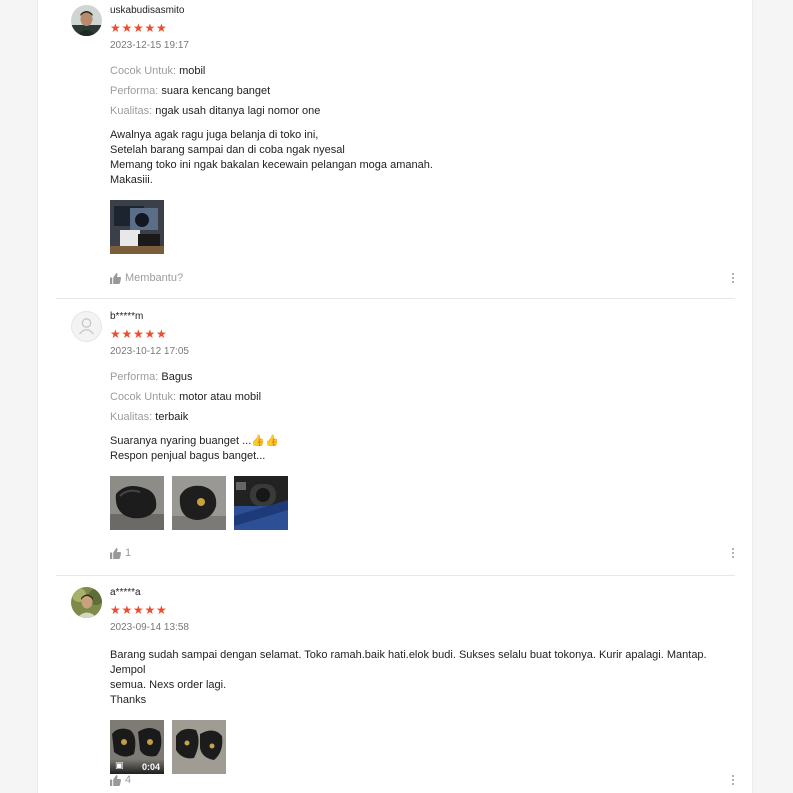 The image size is (793, 793). What do you see at coordinates (147, 10) in the screenshot?
I see `review-author: uskabudisasmito` at bounding box center [147, 10].